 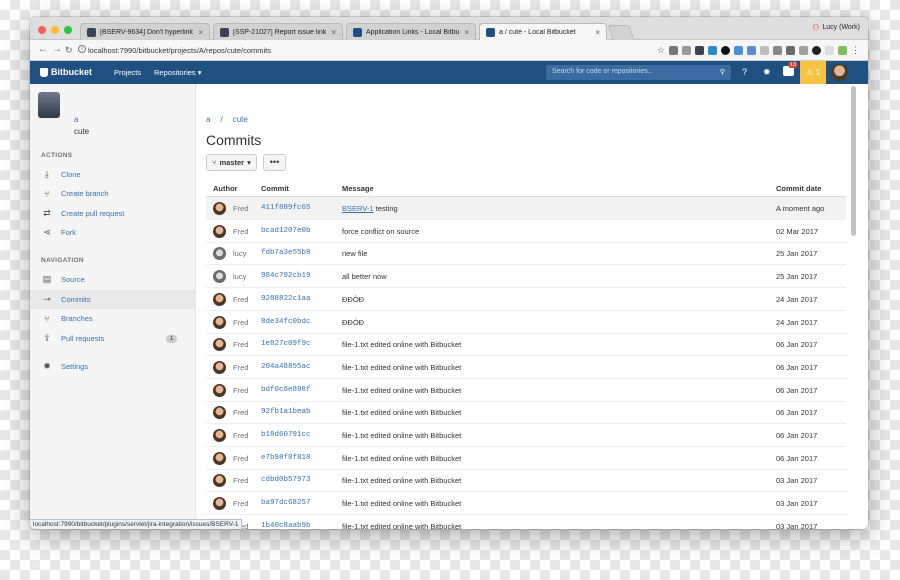 I want to click on sidebar-item-clone: ⤓ Clone, so click(x=113, y=174).